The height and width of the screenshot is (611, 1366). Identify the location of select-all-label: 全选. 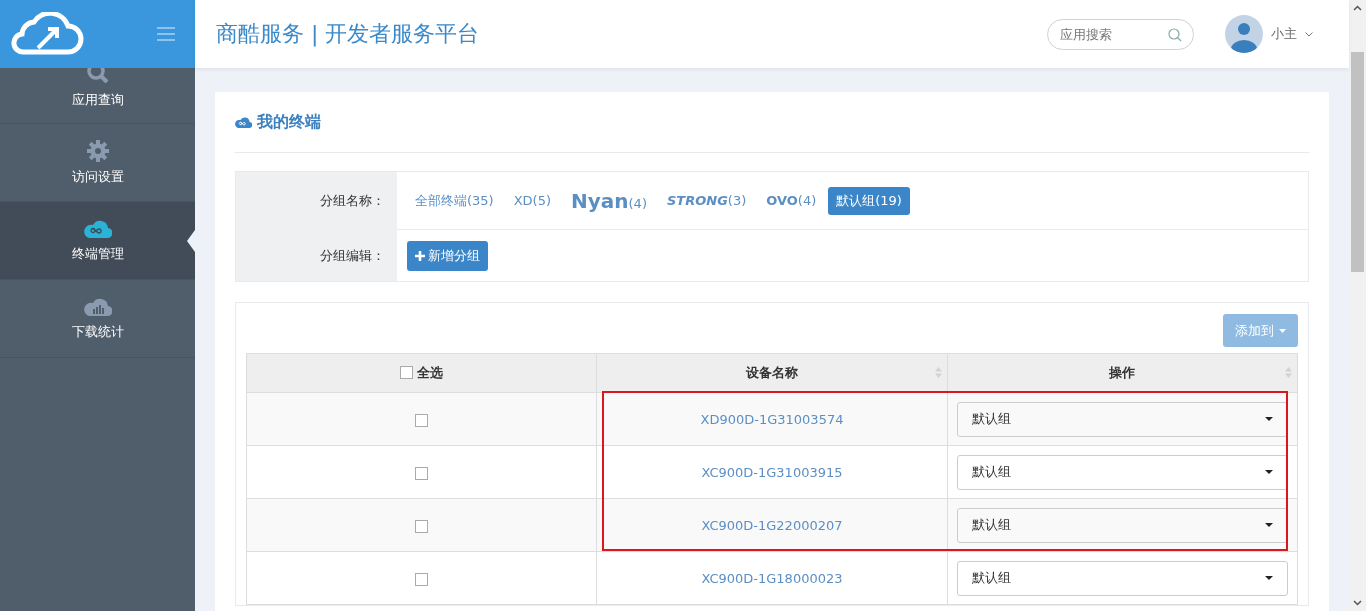
(430, 372).